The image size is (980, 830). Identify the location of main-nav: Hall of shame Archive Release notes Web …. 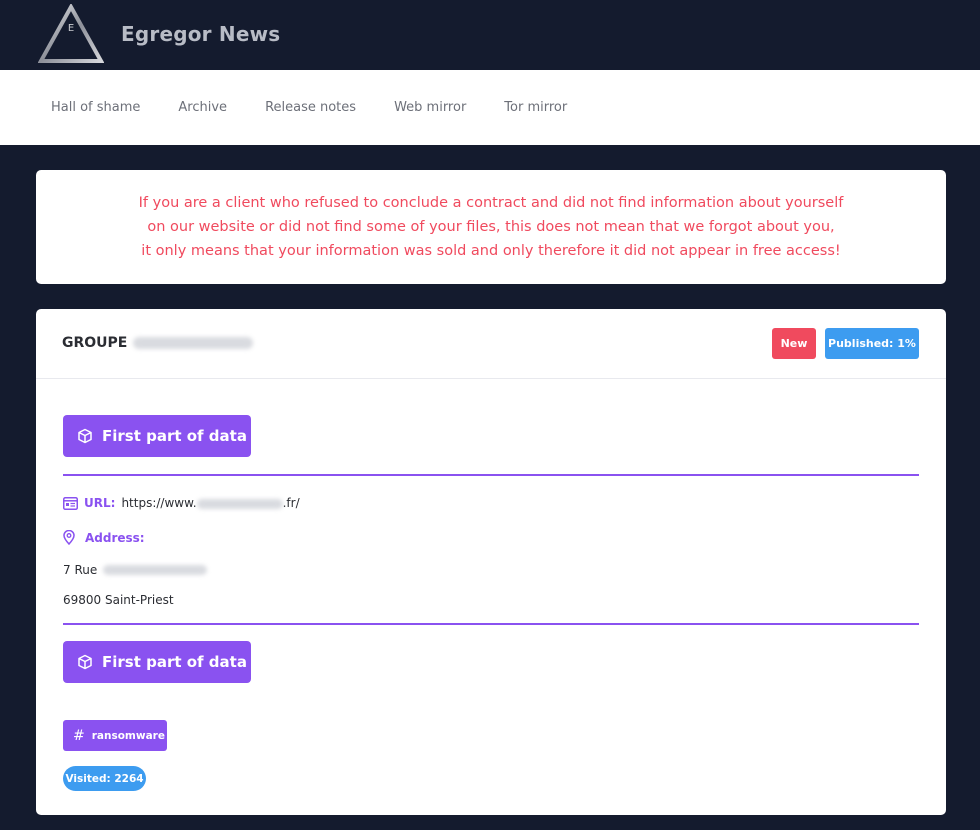
(490, 107).